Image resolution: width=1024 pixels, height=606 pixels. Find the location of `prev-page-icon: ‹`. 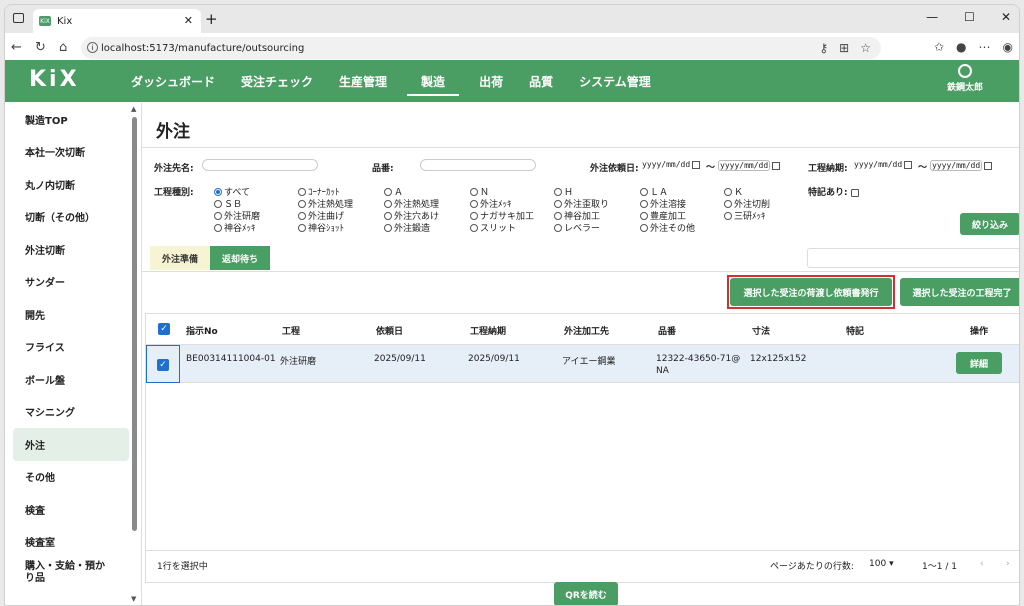

prev-page-icon: ‹ is located at coordinates (982, 564).